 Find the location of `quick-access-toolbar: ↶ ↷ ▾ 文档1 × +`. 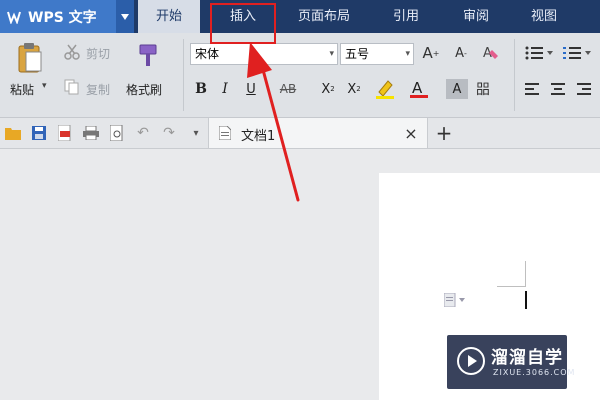

quick-access-toolbar: ↶ ↷ ▾ 文档1 × + is located at coordinates (300, 133).